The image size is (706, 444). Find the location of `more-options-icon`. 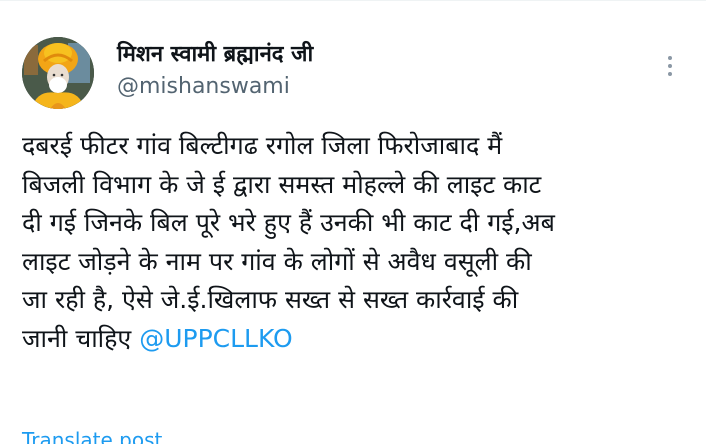

more-options-icon is located at coordinates (670, 66).